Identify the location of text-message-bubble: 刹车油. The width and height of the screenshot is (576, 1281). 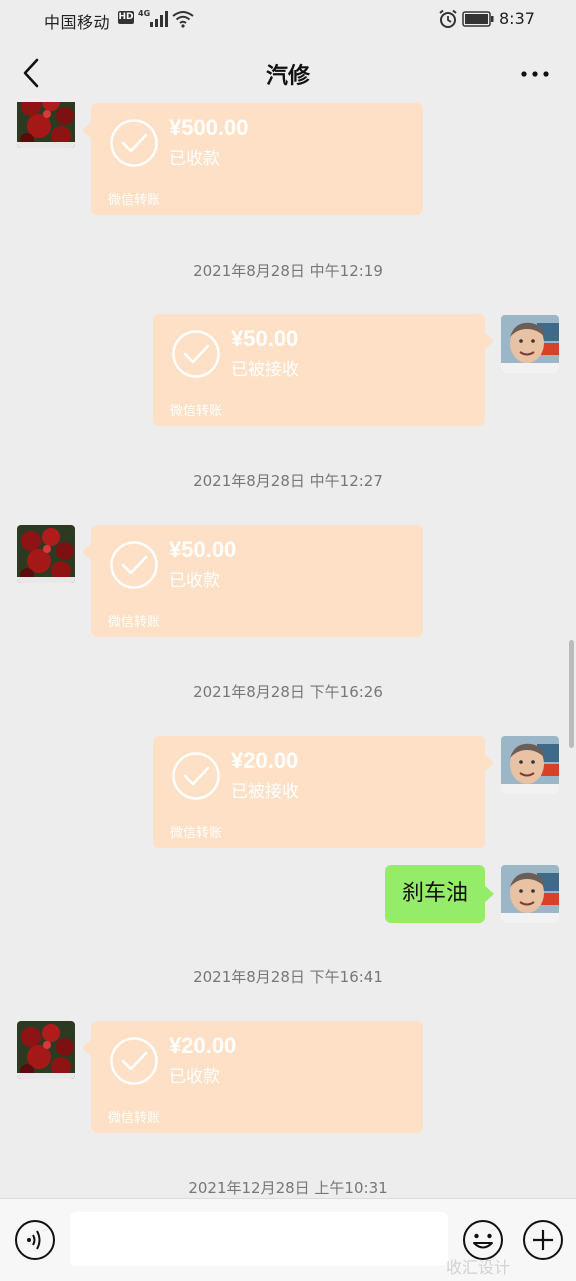
(439, 894).